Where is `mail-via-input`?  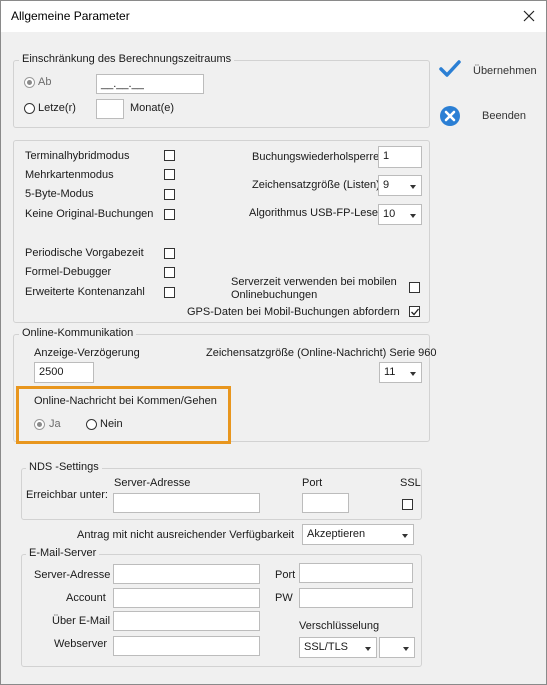 mail-via-input is located at coordinates (186, 621).